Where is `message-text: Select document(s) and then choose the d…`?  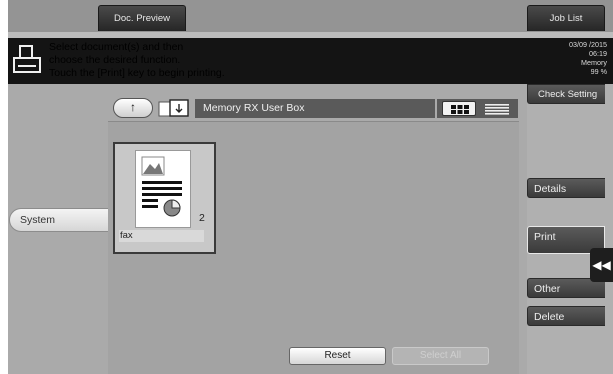 message-text: Select document(s) and then choose the d… is located at coordinates (137, 60).